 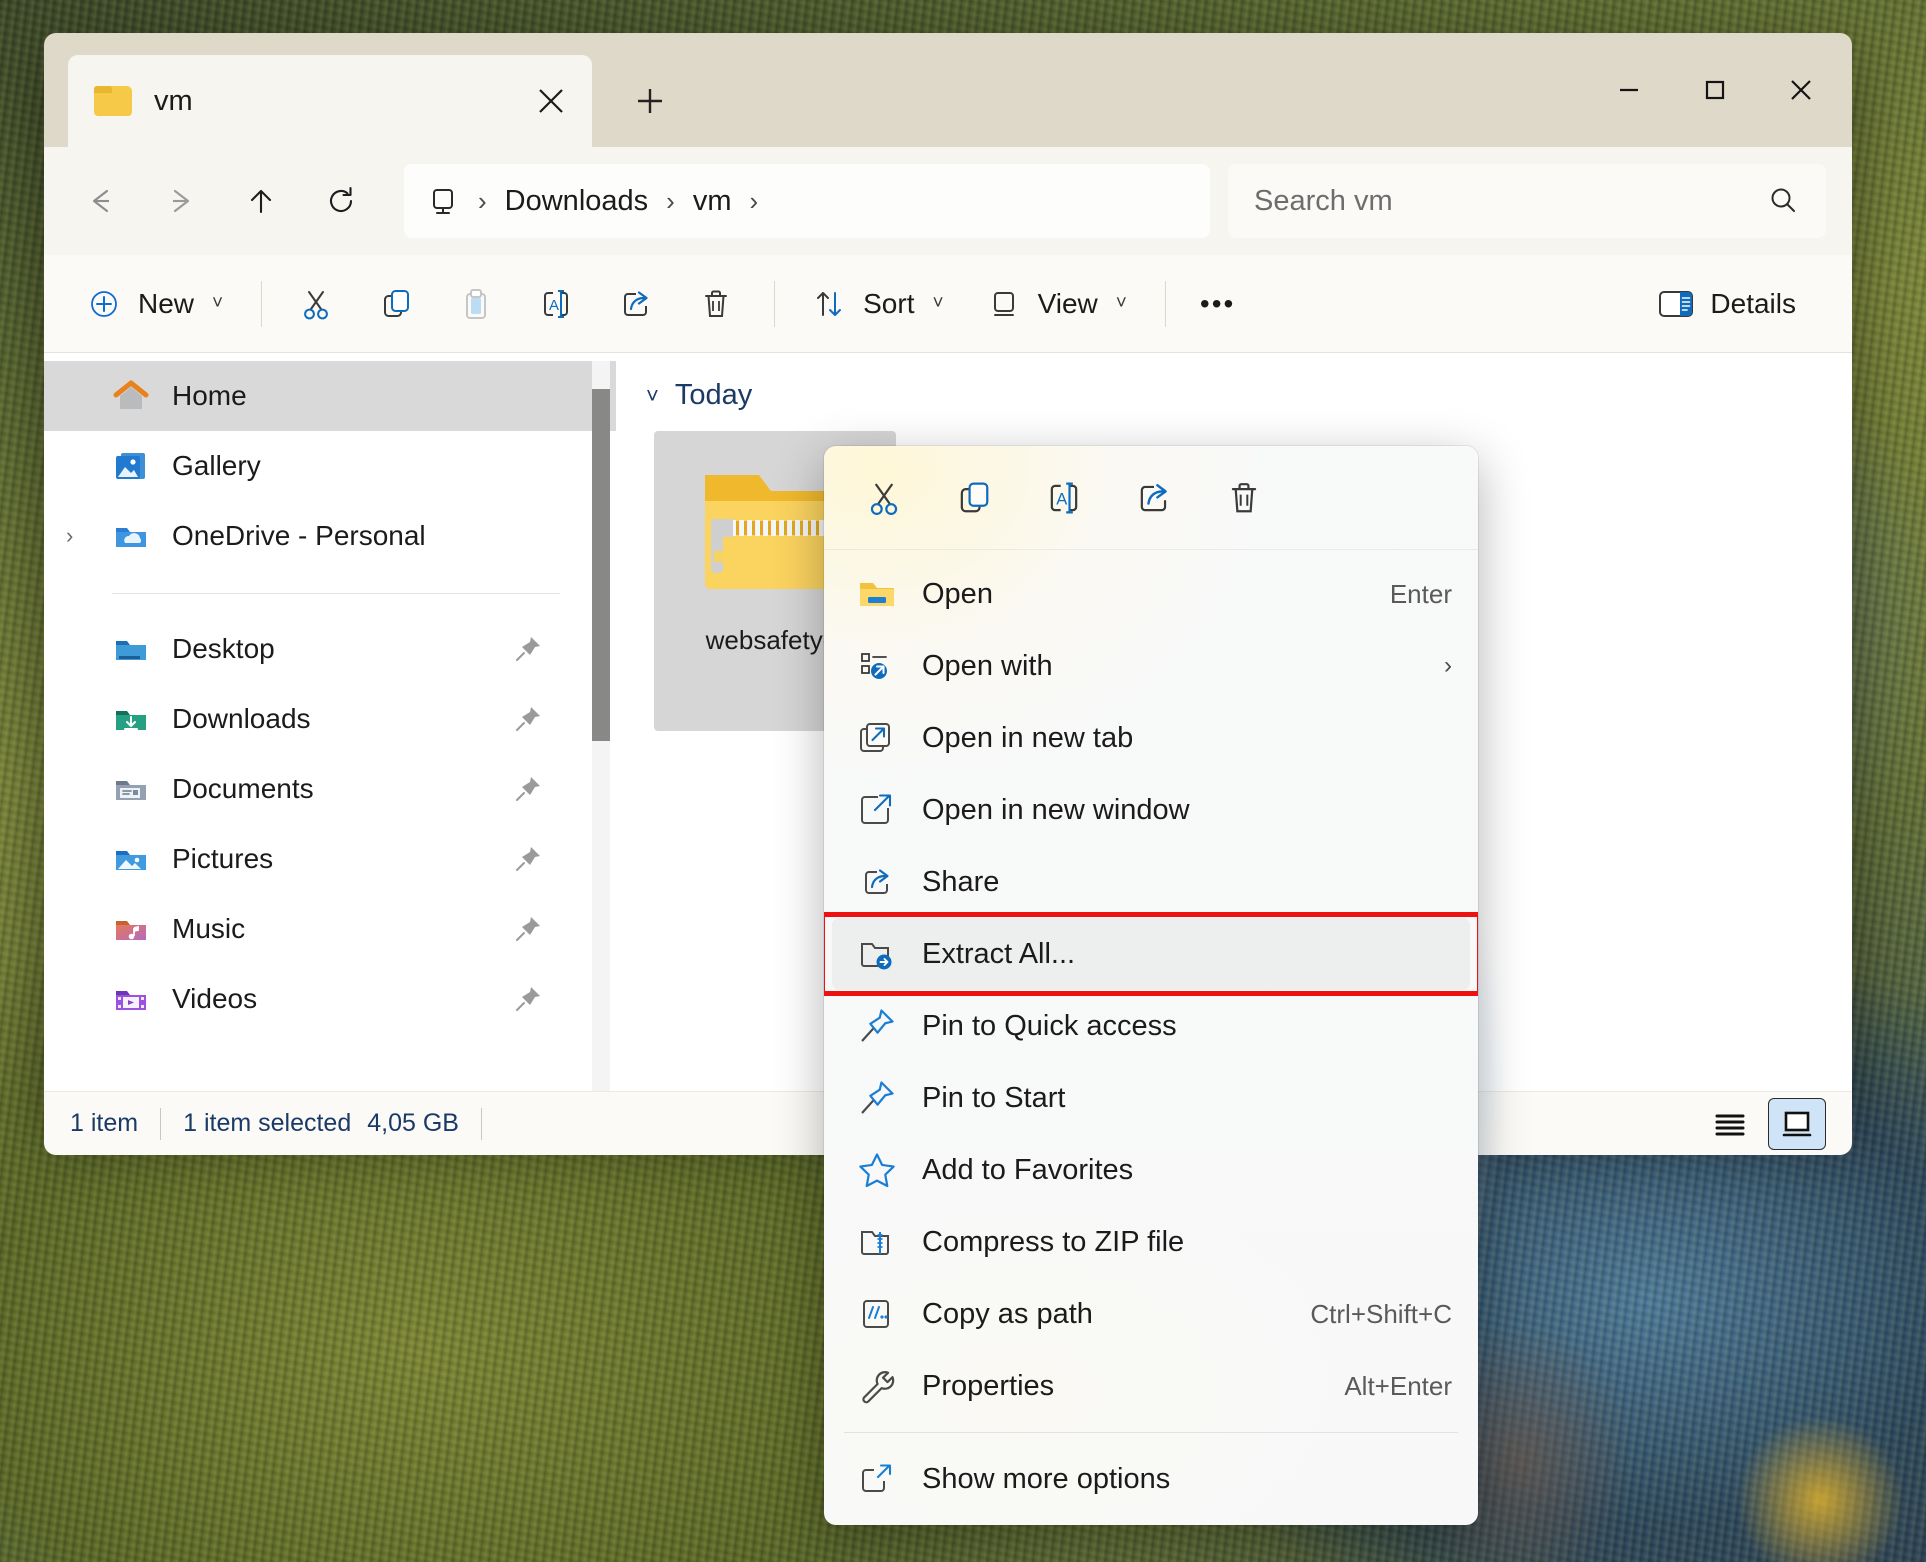 I want to click on close-icon, so click(x=551, y=101).